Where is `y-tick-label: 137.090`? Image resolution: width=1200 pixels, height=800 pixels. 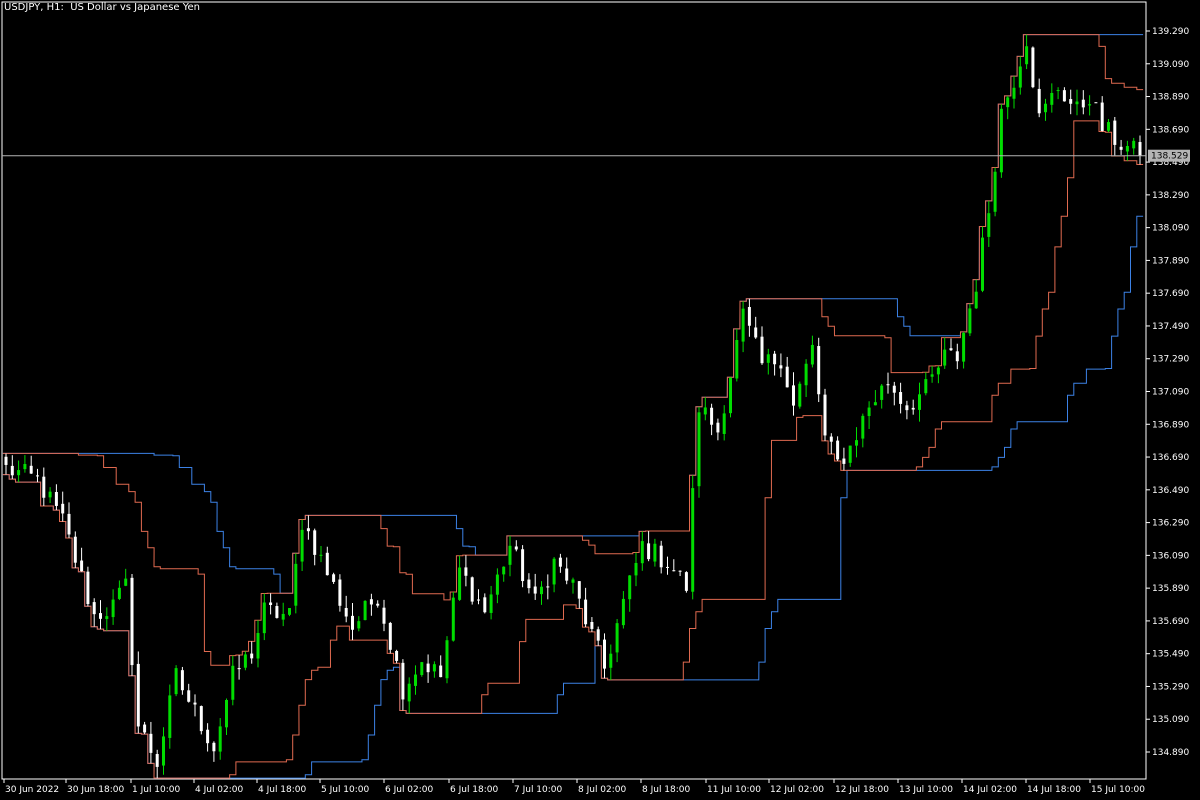 y-tick-label: 137.090 is located at coordinates (1170, 393).